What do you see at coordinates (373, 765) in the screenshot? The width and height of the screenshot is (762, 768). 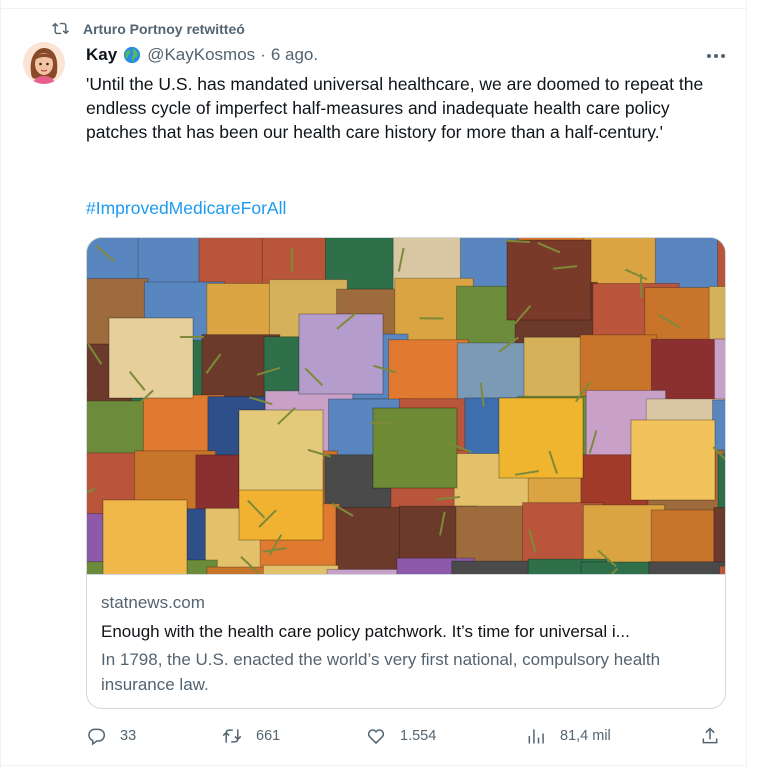 I see `tweet-divider-bottom` at bounding box center [373, 765].